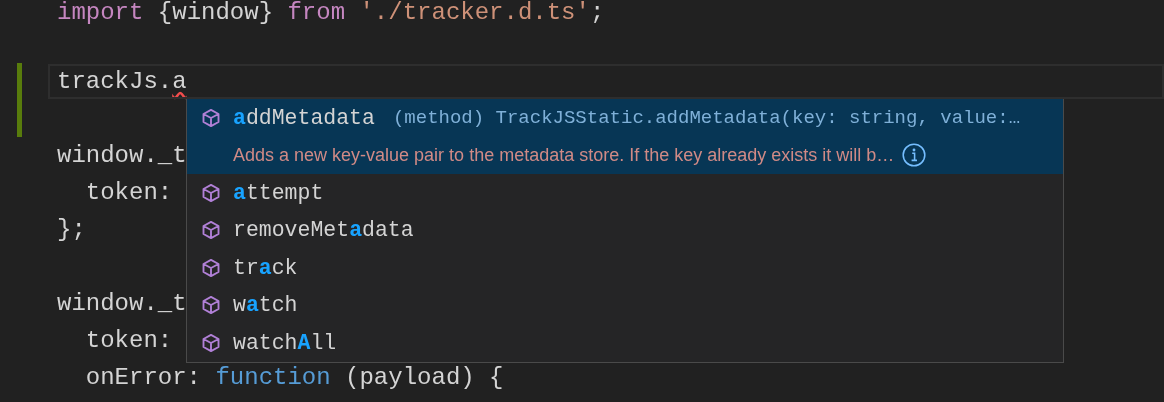  I want to click on suggestion-item: attempt, so click(625, 193).